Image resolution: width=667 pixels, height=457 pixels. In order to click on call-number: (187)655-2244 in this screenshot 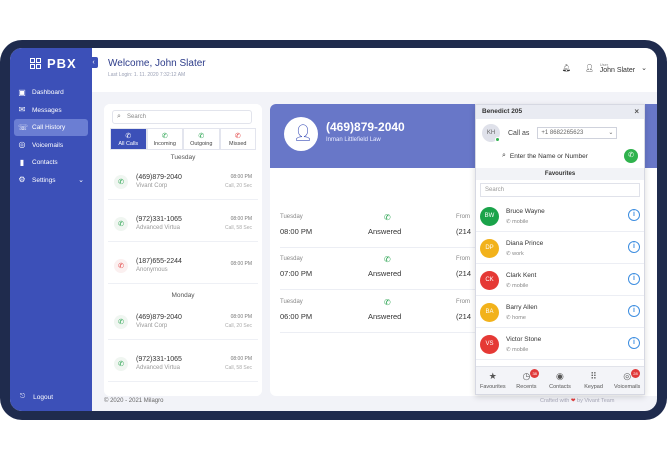, I will do `click(159, 261)`.